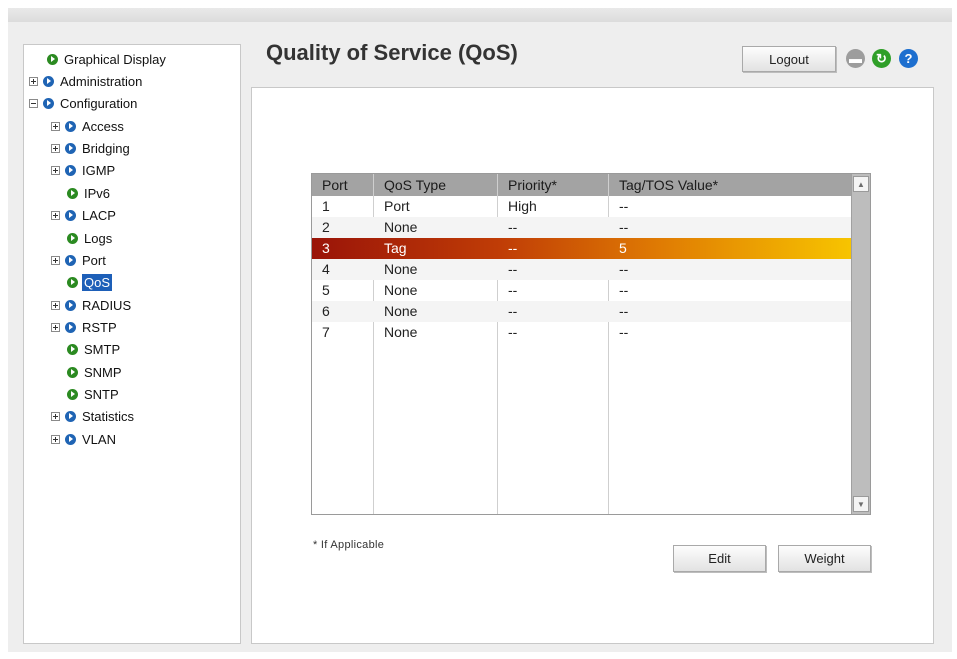  What do you see at coordinates (349, 545) in the screenshot?
I see `footnote: * If Applicable` at bounding box center [349, 545].